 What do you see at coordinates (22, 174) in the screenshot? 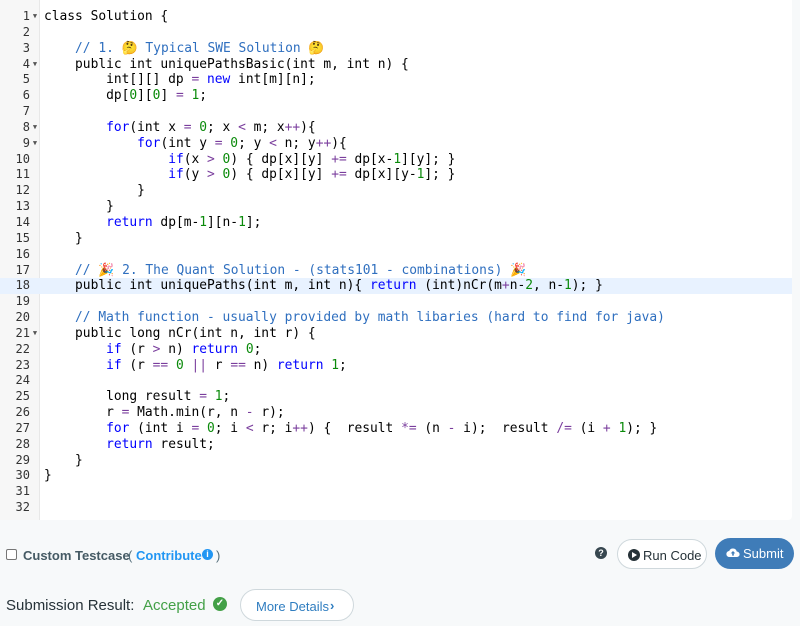
I see `line-number: 11` at bounding box center [22, 174].